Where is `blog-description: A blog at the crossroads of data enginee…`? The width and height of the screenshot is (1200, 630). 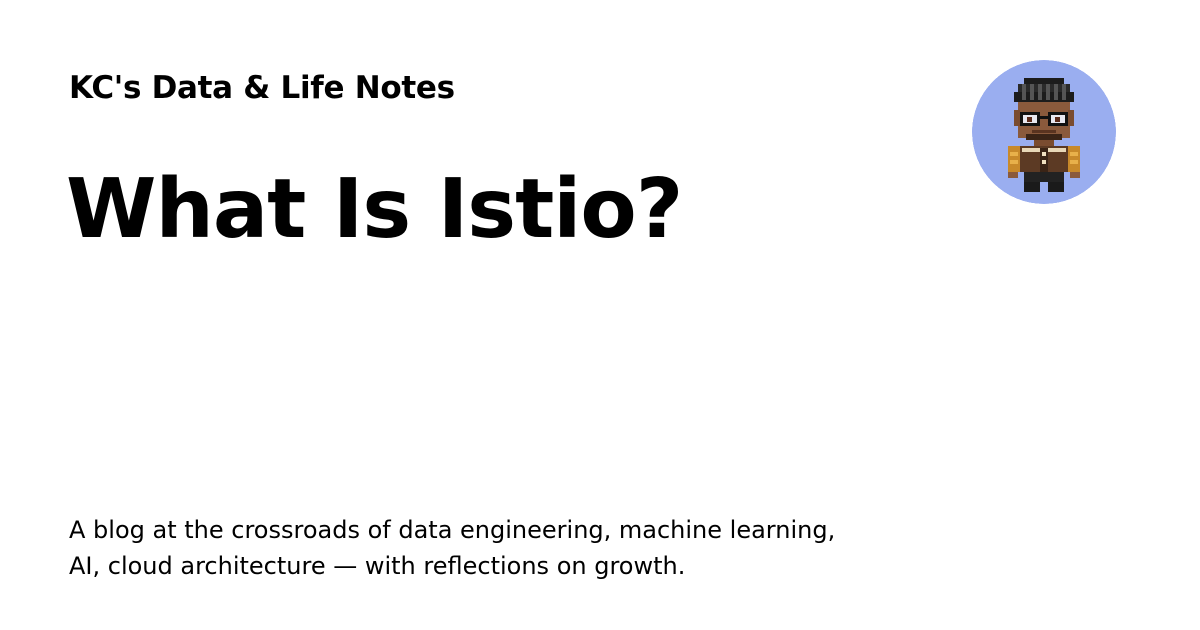
blog-description: A blog at the crossroads of data enginee… is located at coordinates (499, 548).